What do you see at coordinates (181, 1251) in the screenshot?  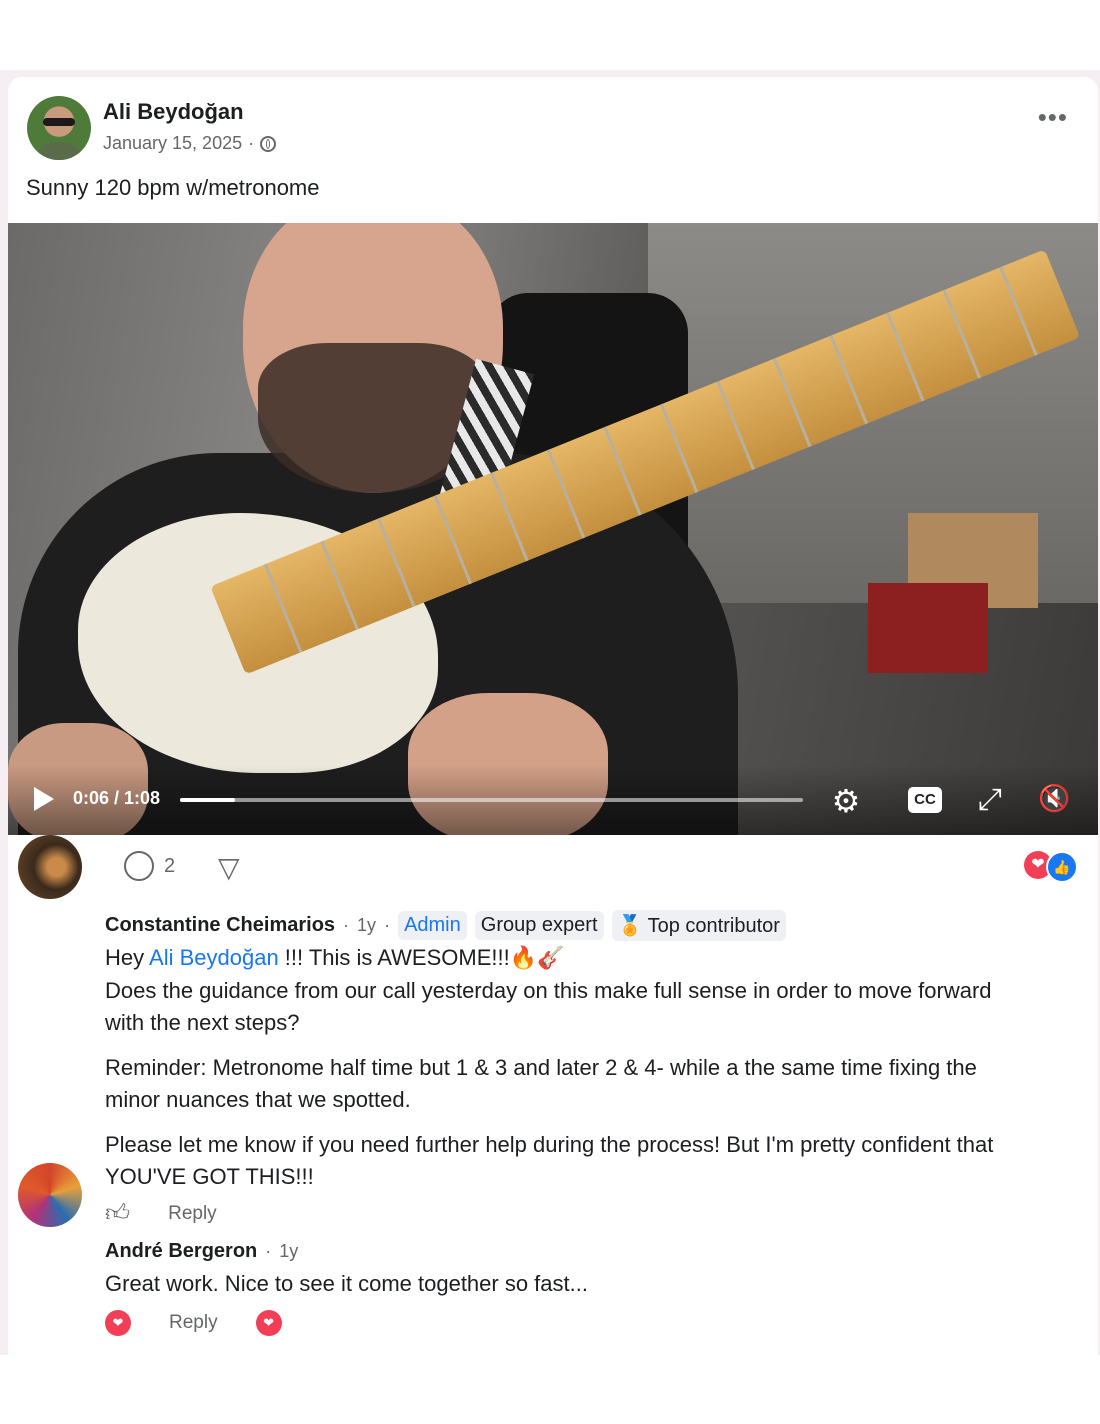 I see `comment-author: André Bergeron` at bounding box center [181, 1251].